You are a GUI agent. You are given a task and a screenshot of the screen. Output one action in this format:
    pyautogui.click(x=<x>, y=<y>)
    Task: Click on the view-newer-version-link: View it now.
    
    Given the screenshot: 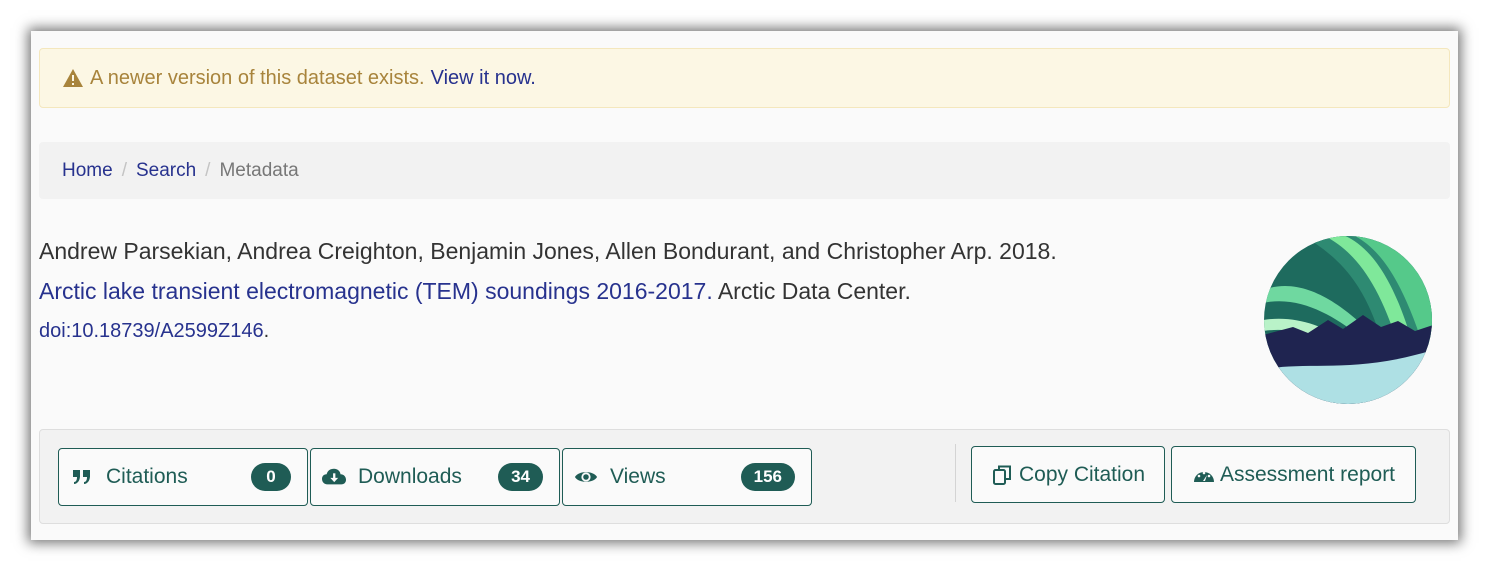 What is the action you would take?
    pyautogui.click(x=483, y=78)
    